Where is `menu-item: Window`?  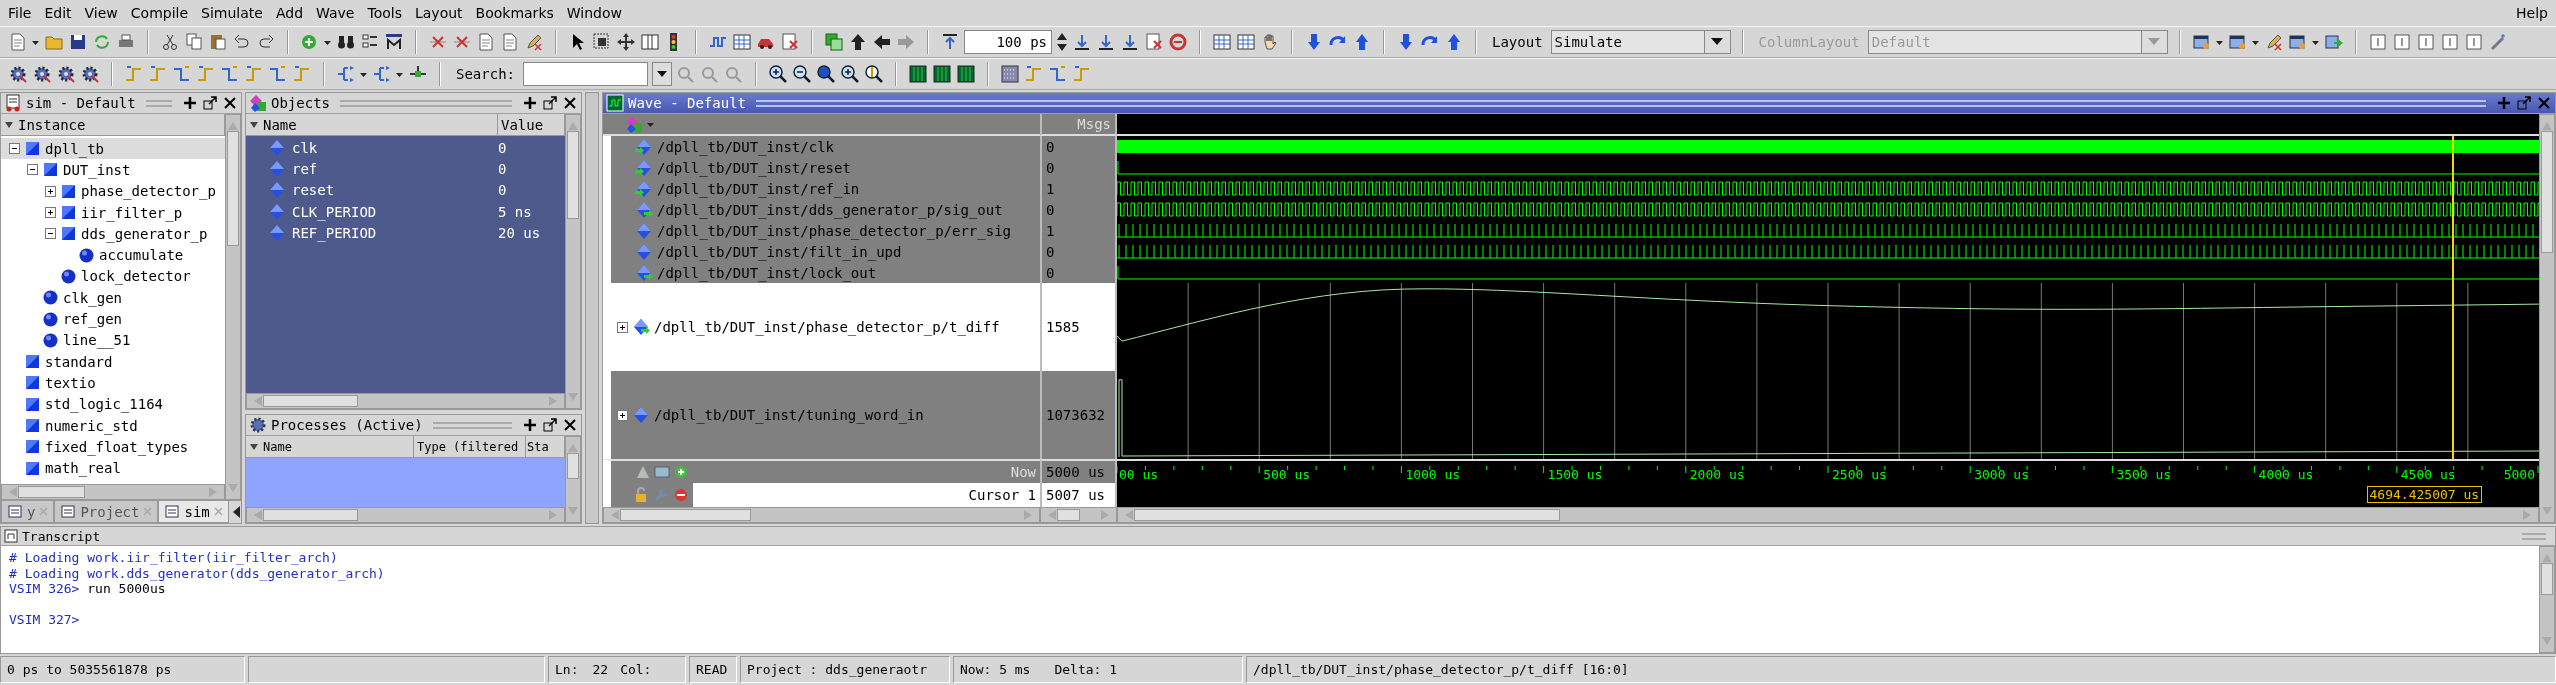 menu-item: Window is located at coordinates (594, 13).